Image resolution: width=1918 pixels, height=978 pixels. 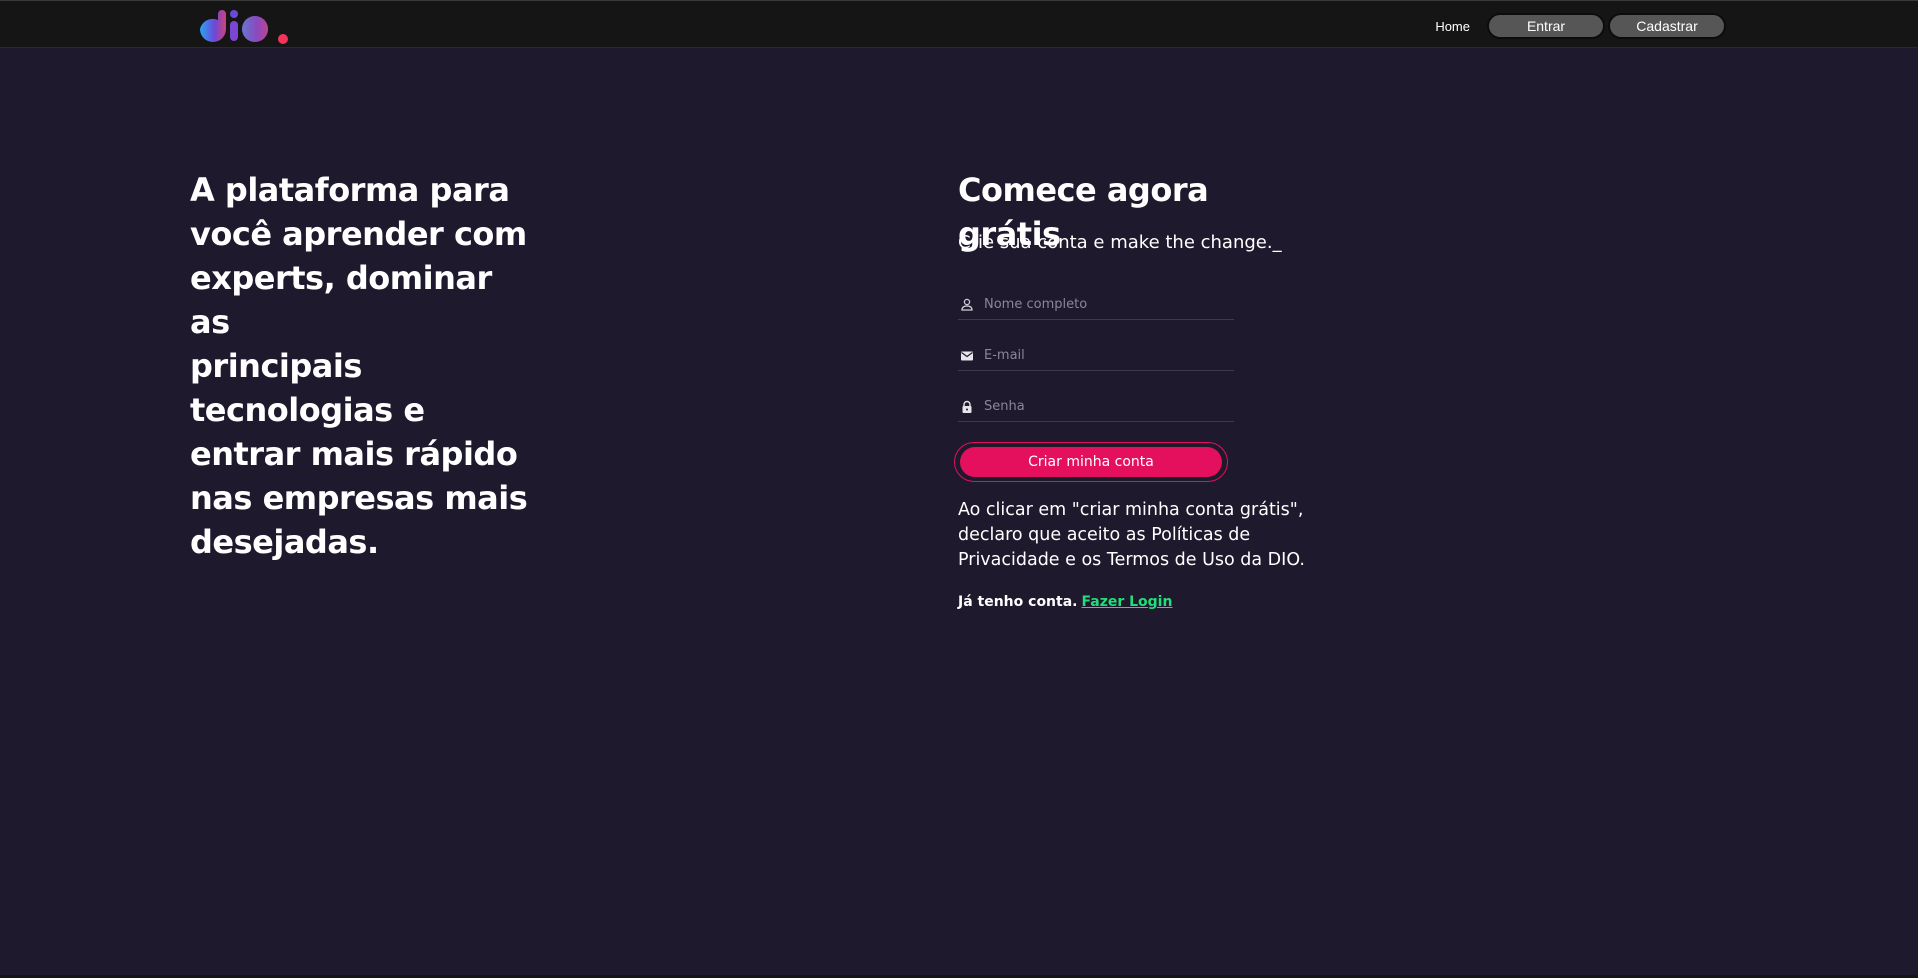 I want to click on terms-line: declaro que aceito as Políticas de, so click(x=1104, y=535).